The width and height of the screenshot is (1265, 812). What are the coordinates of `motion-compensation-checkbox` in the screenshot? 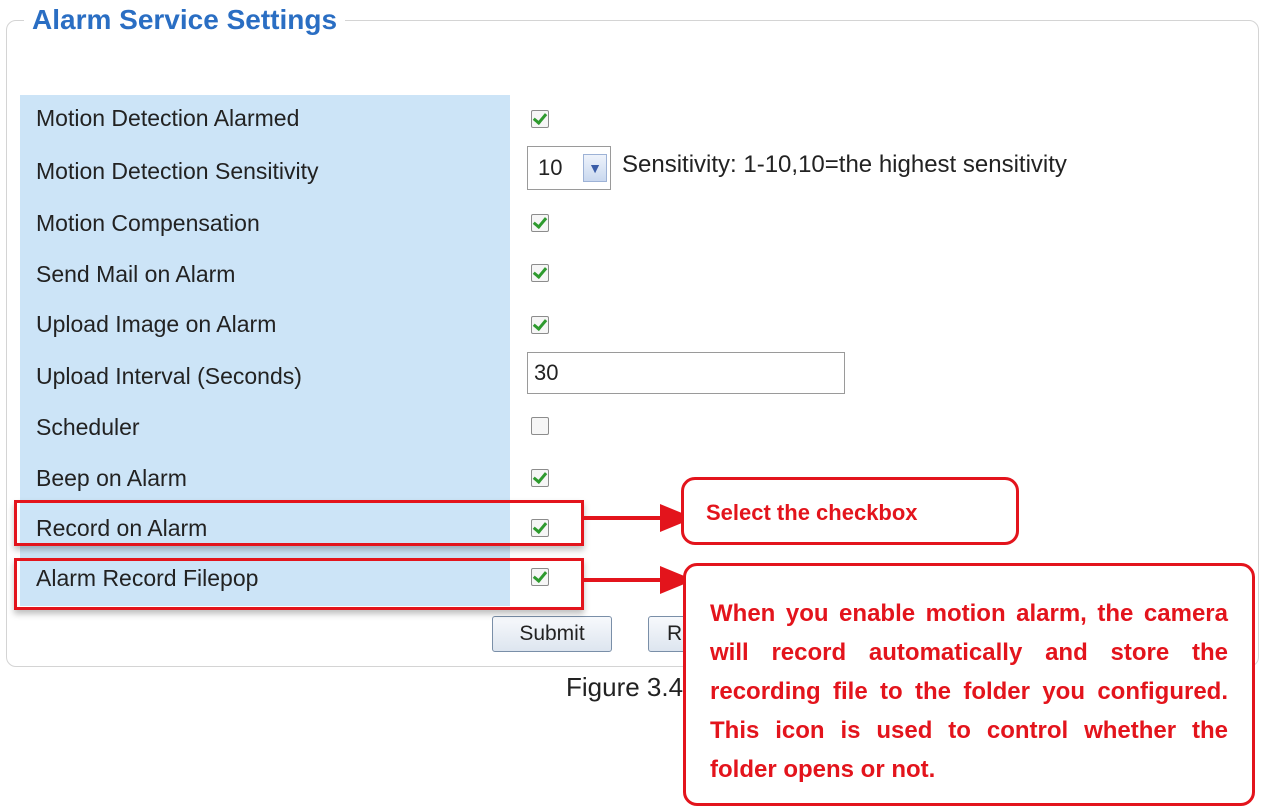 It's located at (540, 223).